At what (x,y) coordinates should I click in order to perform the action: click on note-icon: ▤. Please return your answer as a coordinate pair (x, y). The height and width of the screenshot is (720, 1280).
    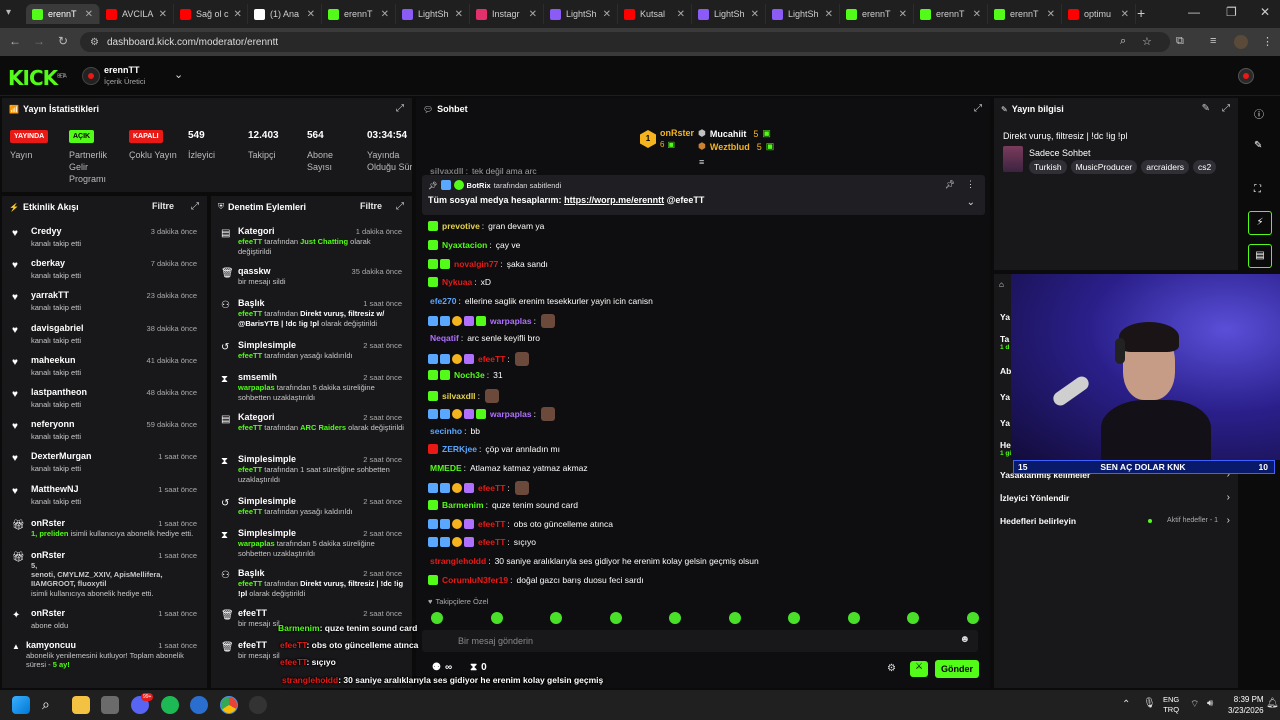
    Looking at the image, I should click on (1260, 256).